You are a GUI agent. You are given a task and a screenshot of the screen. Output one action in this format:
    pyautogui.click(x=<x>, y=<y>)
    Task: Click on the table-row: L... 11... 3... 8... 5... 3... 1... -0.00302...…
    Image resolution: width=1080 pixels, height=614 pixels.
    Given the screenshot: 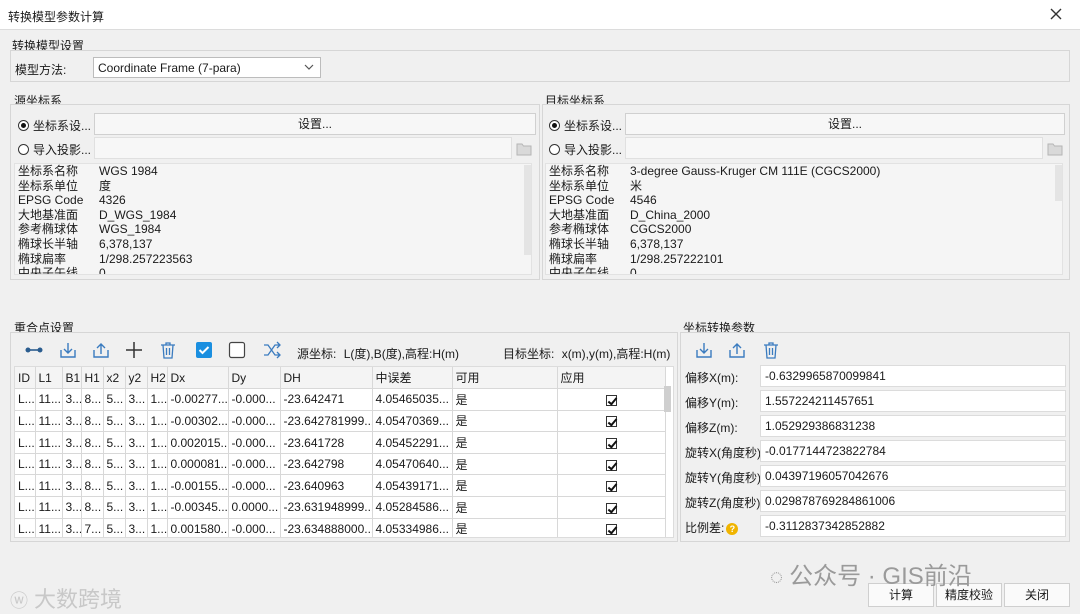 What is the action you would take?
    pyautogui.click(x=340, y=421)
    